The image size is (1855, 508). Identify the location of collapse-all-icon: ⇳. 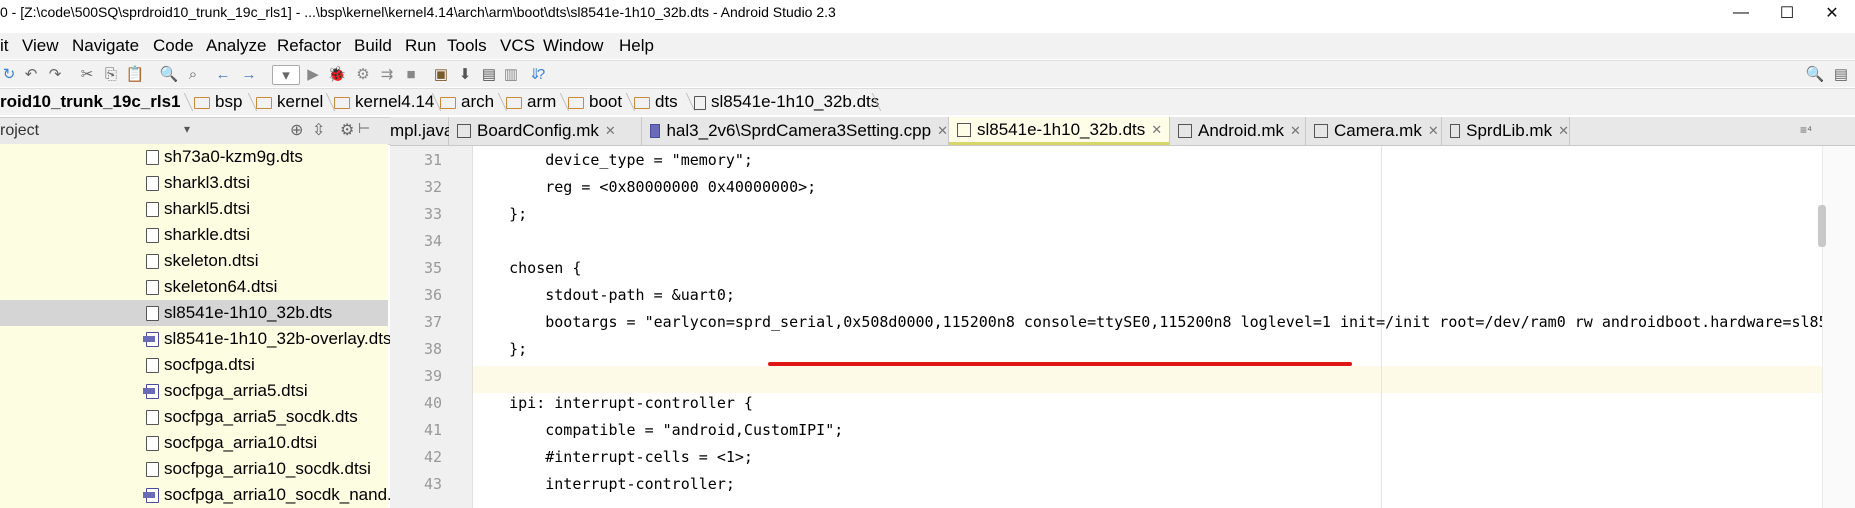
(318, 130).